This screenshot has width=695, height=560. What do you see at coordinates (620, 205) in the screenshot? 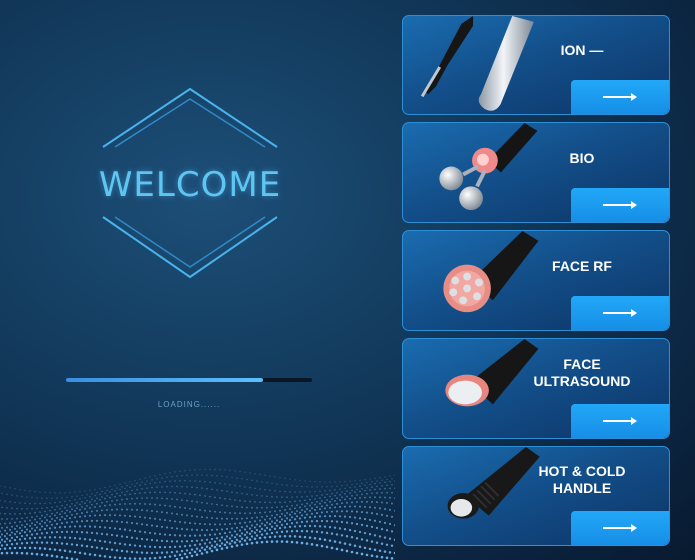
I see `bio-arrow-button` at bounding box center [620, 205].